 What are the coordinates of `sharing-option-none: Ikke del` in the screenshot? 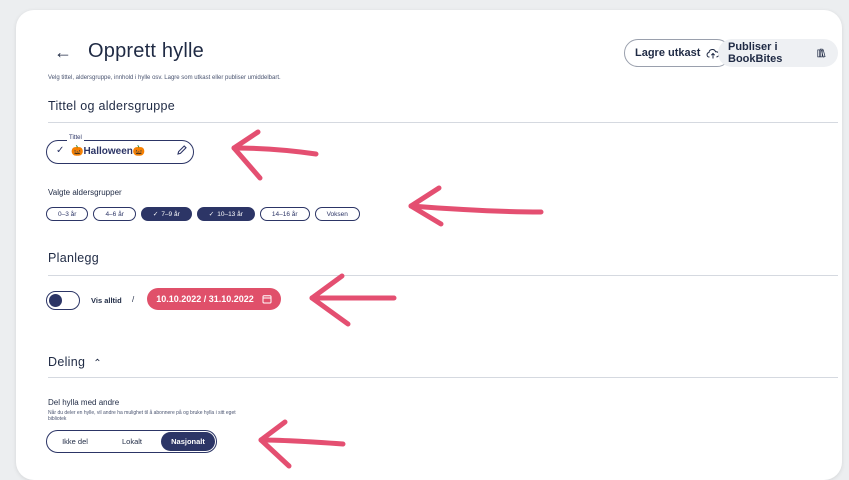 It's located at (75, 441).